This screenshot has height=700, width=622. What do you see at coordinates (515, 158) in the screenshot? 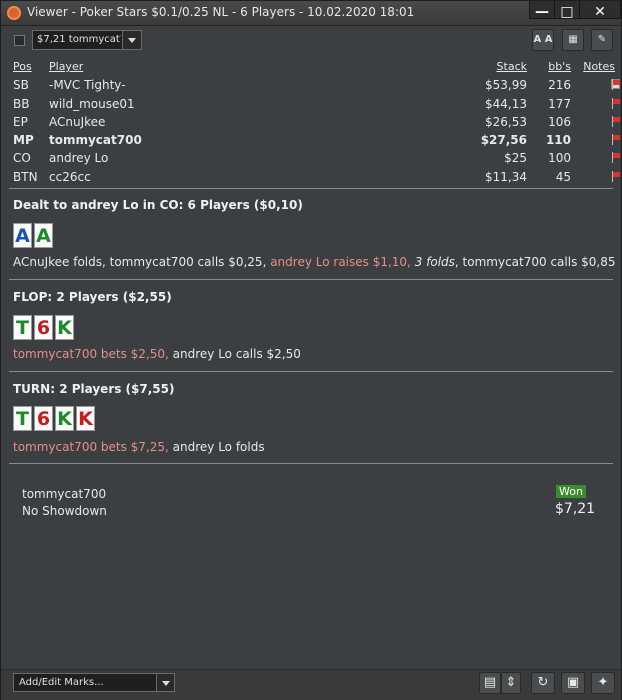
I see `player-stack: $25` at bounding box center [515, 158].